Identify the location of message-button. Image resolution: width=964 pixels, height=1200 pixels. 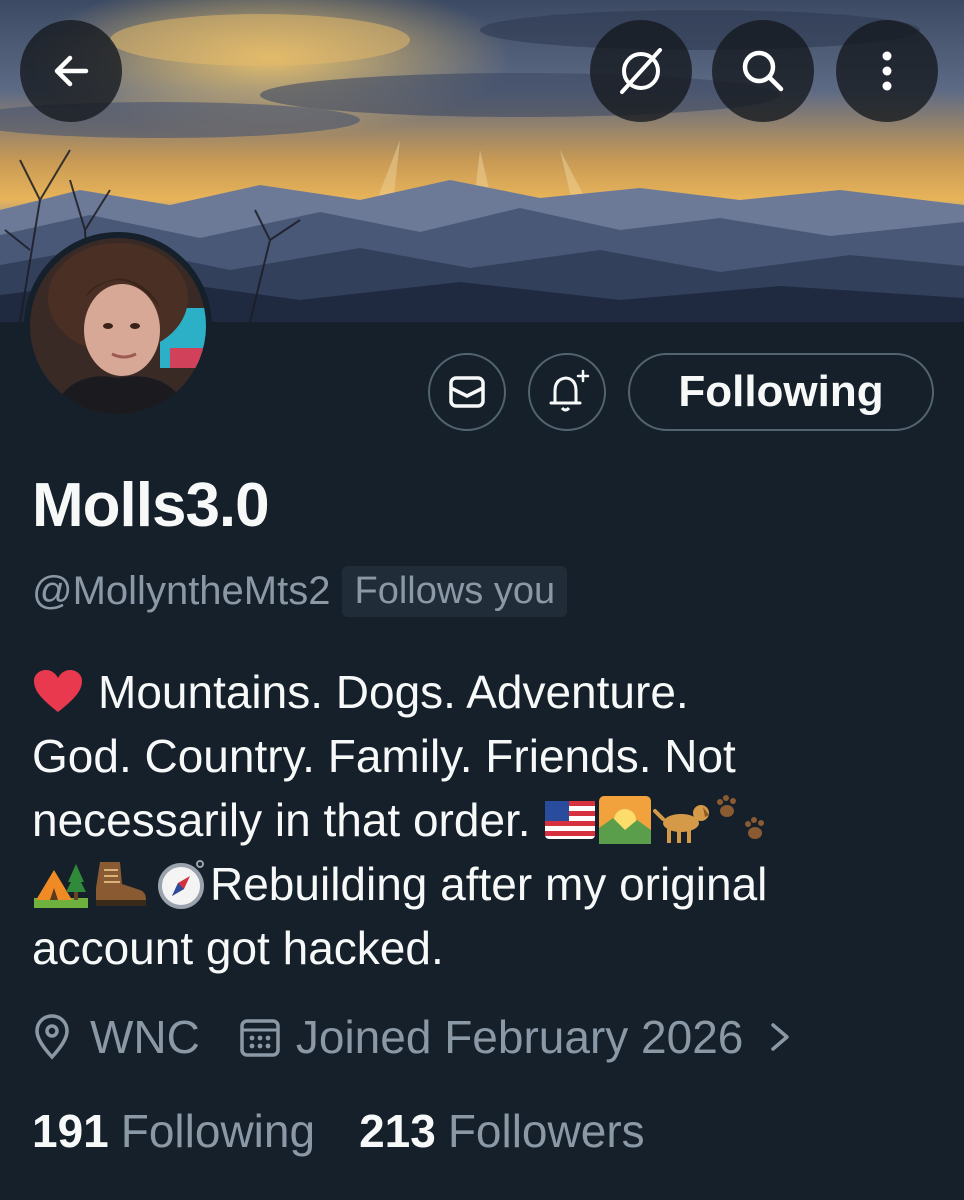
(467, 392).